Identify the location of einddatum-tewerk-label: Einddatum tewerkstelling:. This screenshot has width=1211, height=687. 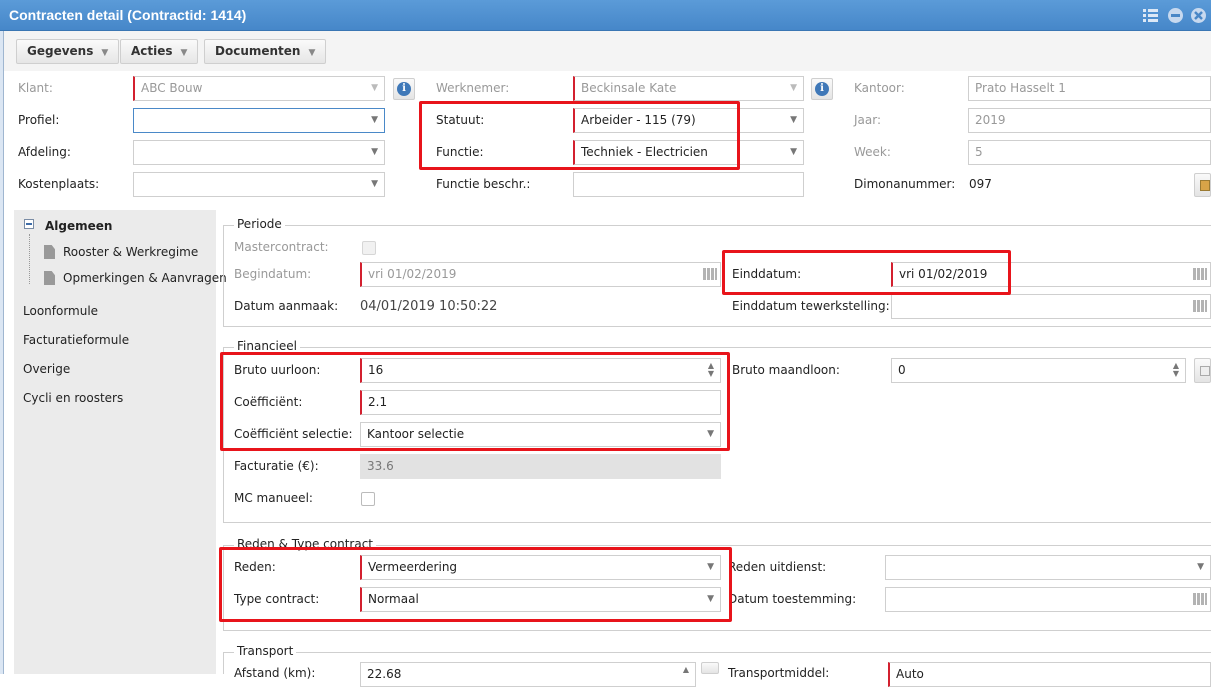
(811, 306).